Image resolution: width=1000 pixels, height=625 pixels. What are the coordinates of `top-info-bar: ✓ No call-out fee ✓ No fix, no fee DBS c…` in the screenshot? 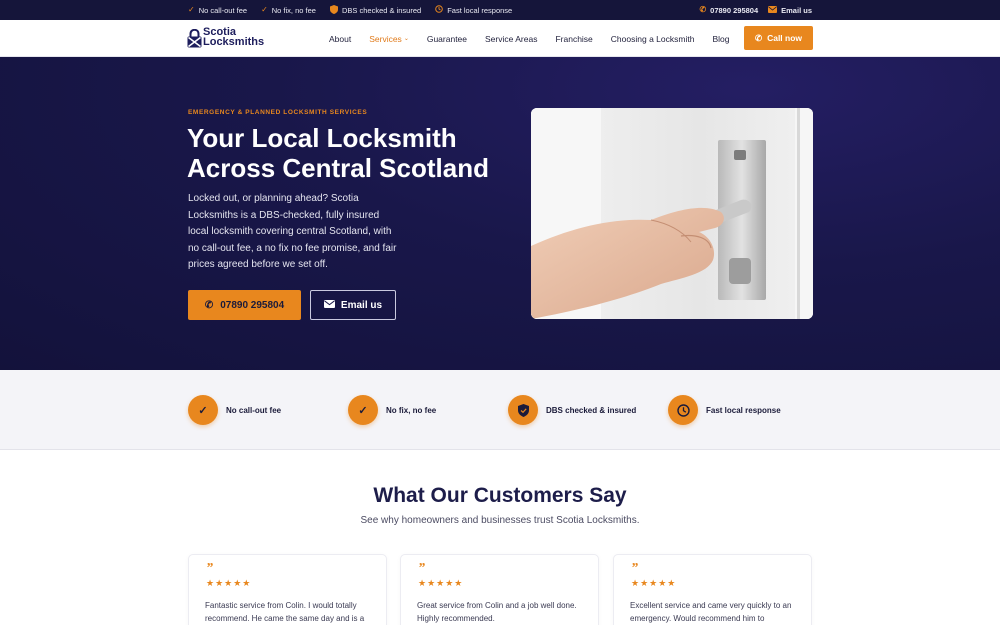 It's located at (500, 10).